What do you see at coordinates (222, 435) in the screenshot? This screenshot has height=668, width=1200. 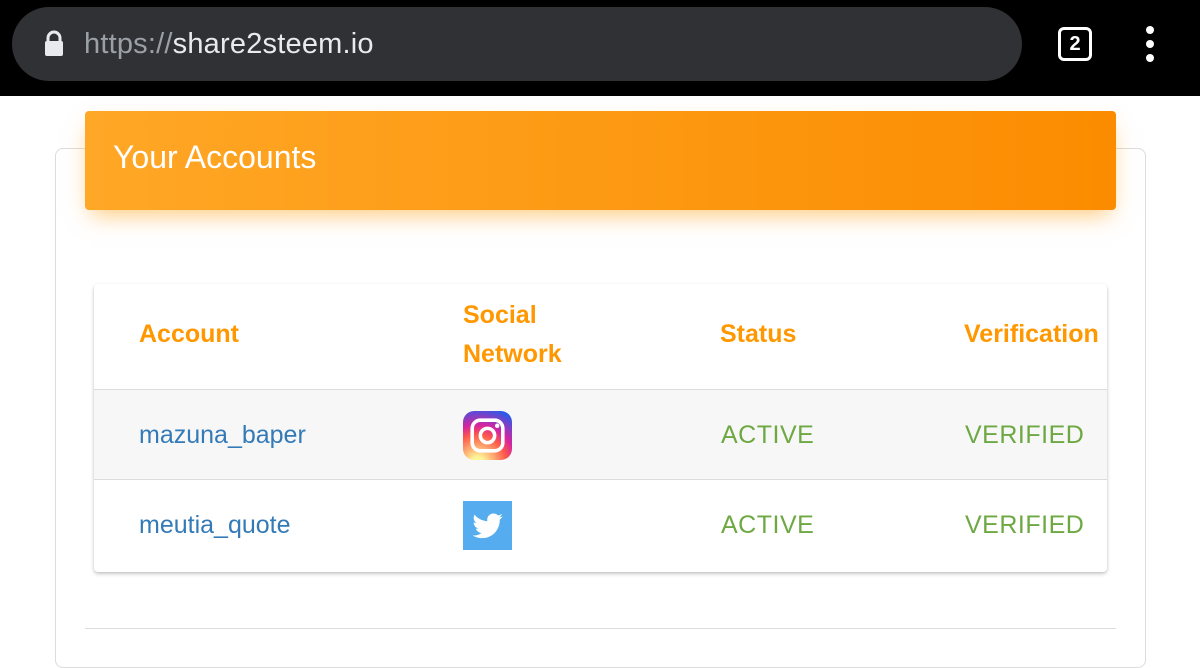 I see `account-link: mazuna_baper` at bounding box center [222, 435].